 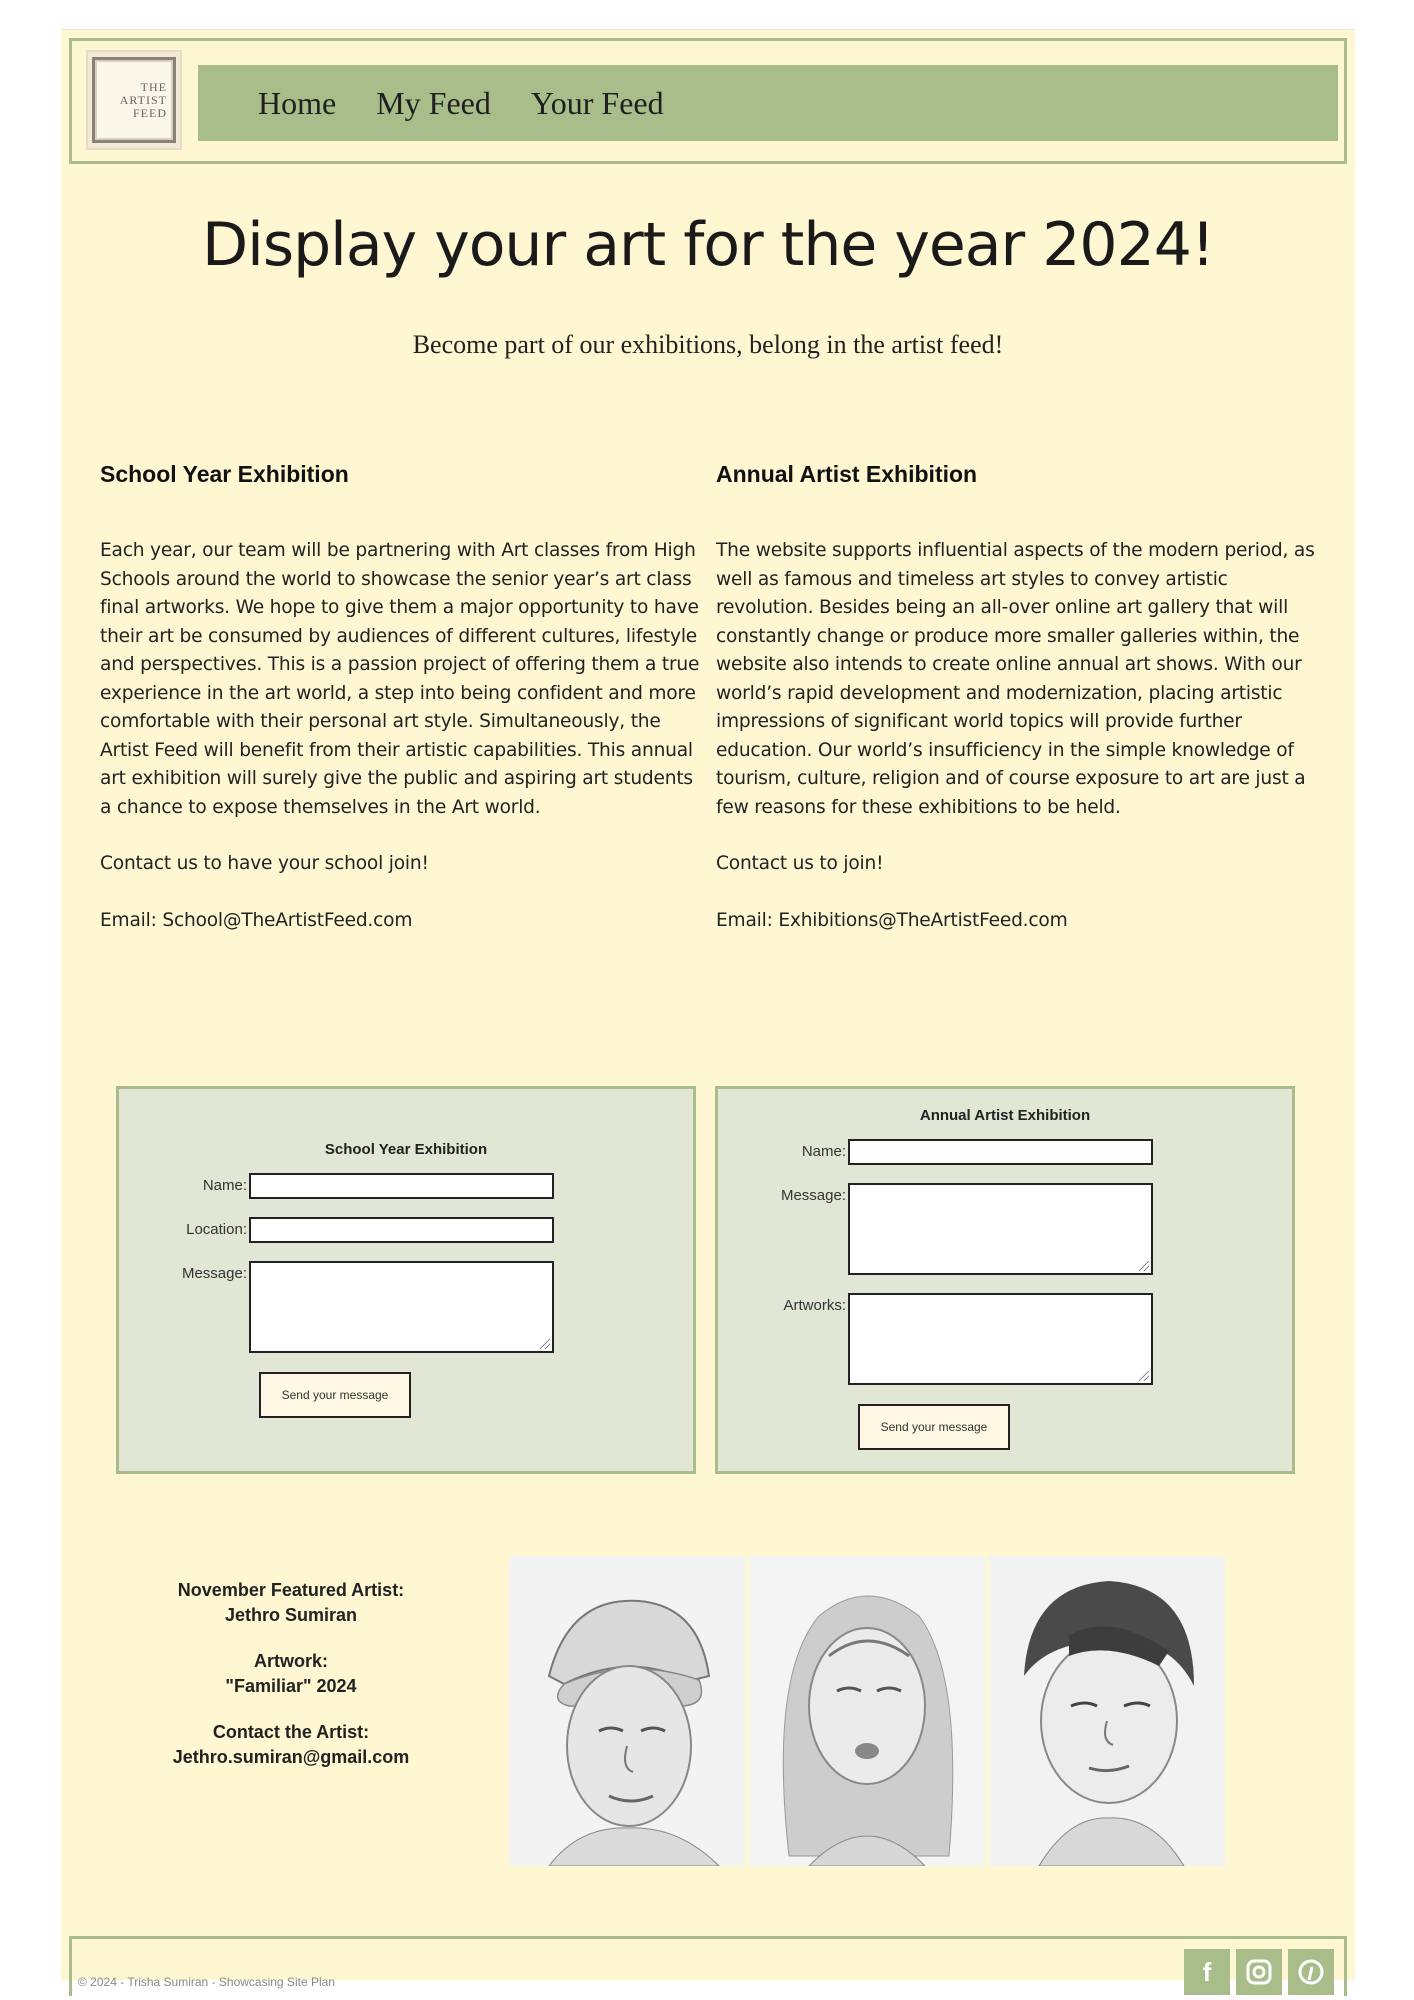 I want to click on featured-artist-name: Jethro Sumiran, so click(x=291, y=1615).